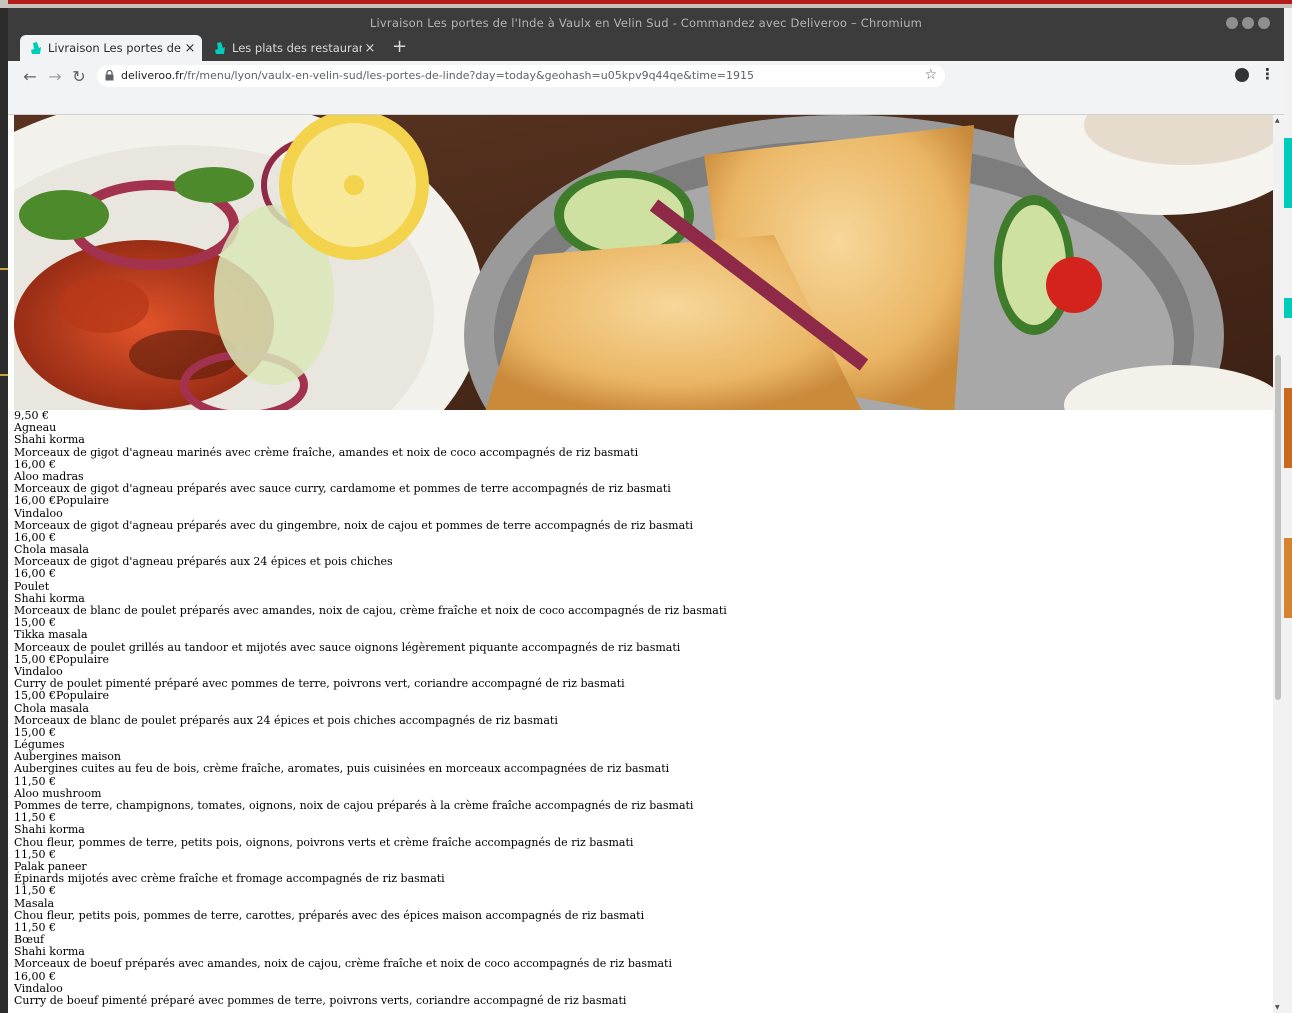  Describe the element at coordinates (297, 48) in the screenshot. I see `tab-label: Les plats des restaurants` at that location.